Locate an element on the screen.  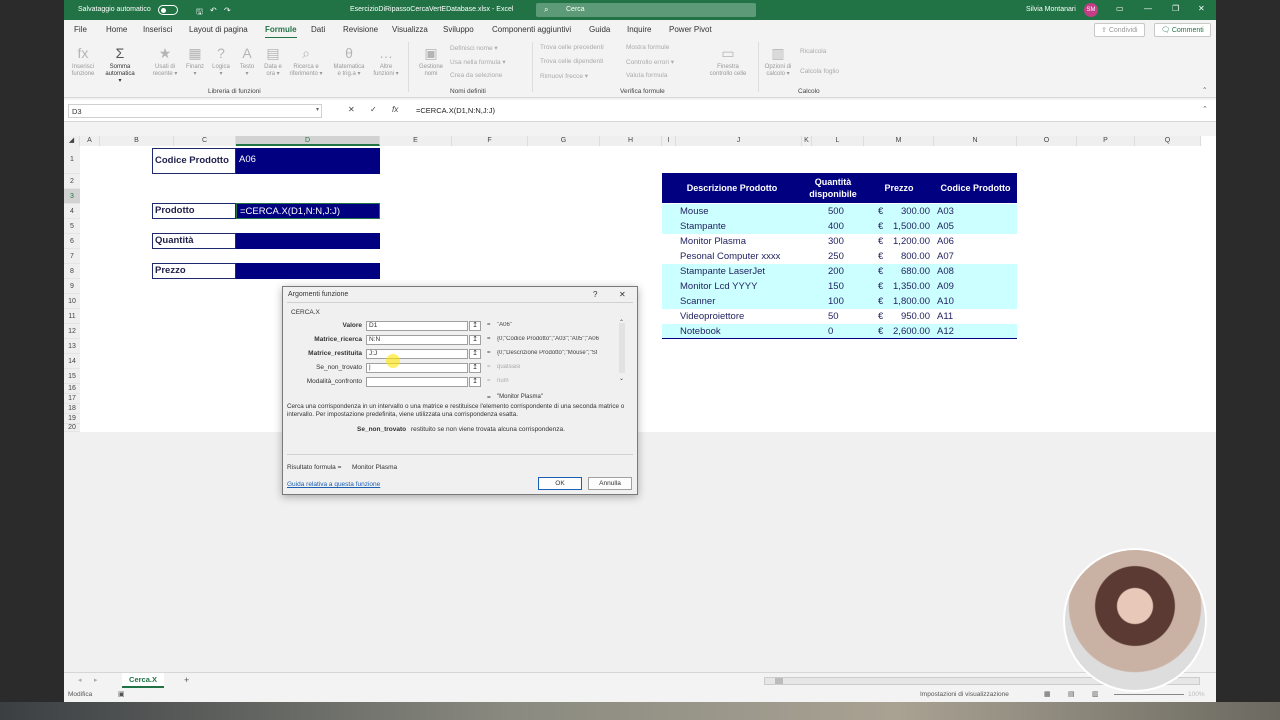
tab-visualizza: Visualizza is located at coordinates (410, 29).